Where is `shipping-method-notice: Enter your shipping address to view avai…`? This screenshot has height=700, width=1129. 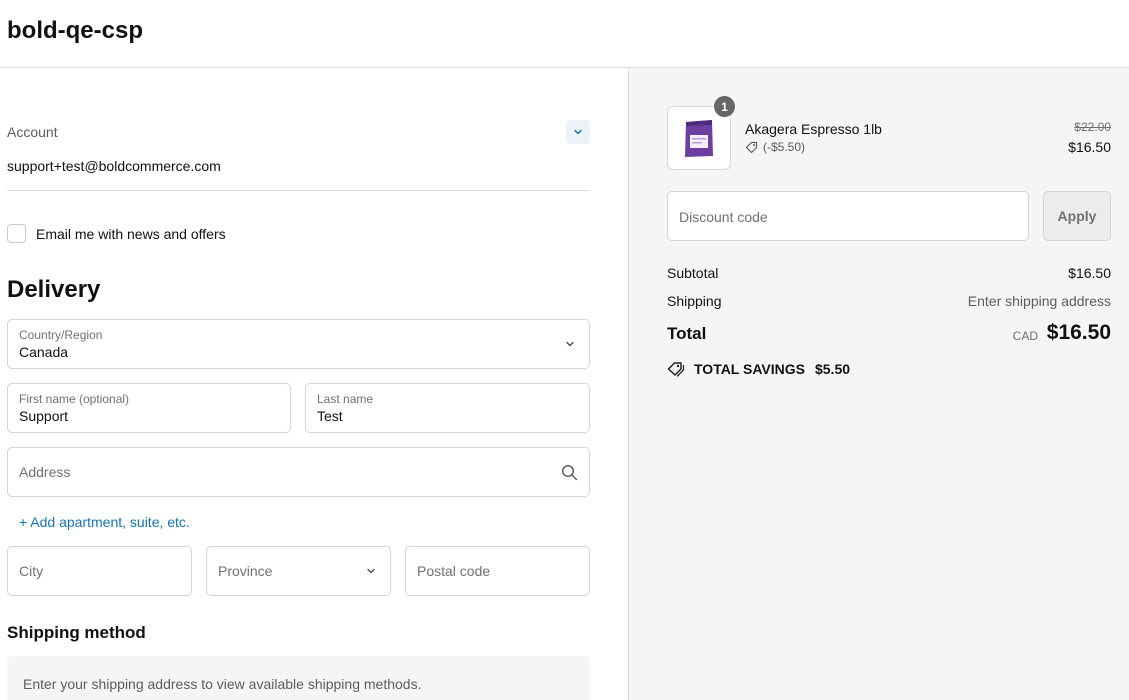 shipping-method-notice: Enter your shipping address to view avai… is located at coordinates (298, 678).